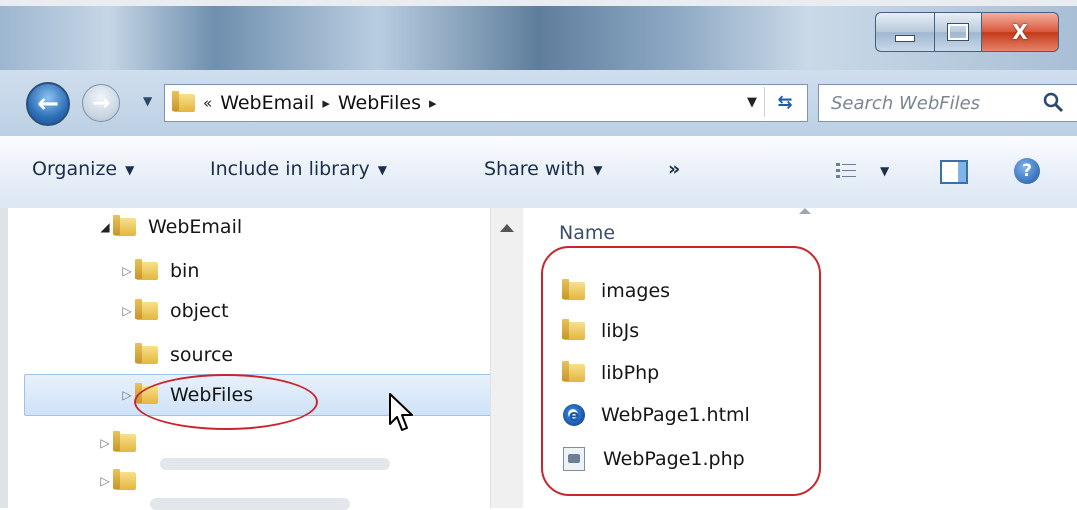 This screenshot has height=510, width=1077. What do you see at coordinates (805, 211) in the screenshot?
I see `sort-arrow-icon` at bounding box center [805, 211].